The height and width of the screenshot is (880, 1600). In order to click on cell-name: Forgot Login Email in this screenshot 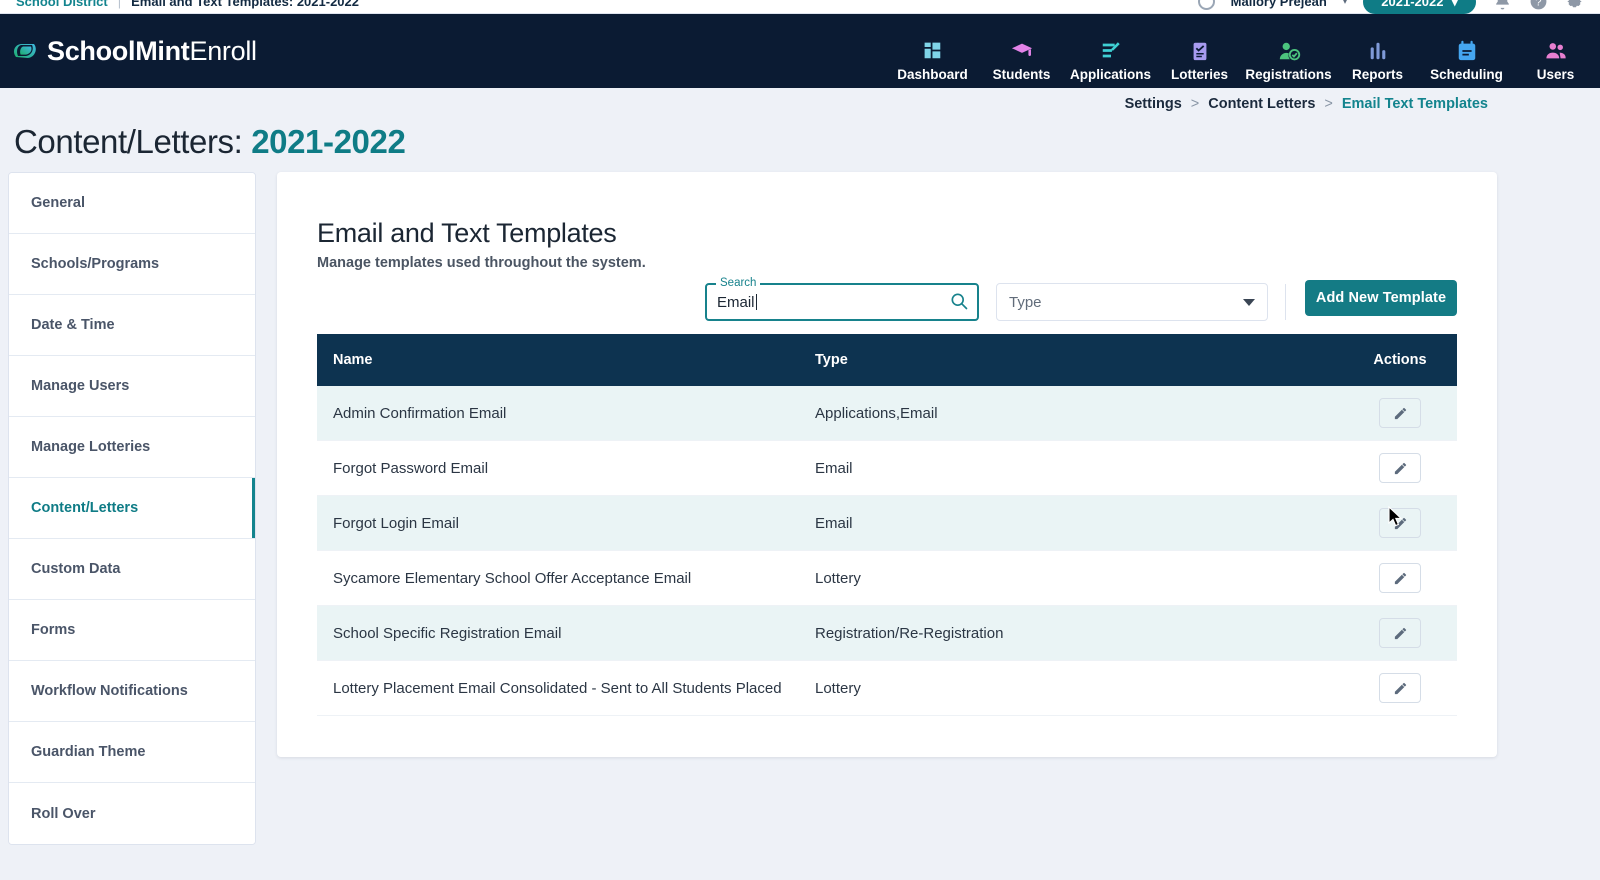, I will do `click(396, 523)`.